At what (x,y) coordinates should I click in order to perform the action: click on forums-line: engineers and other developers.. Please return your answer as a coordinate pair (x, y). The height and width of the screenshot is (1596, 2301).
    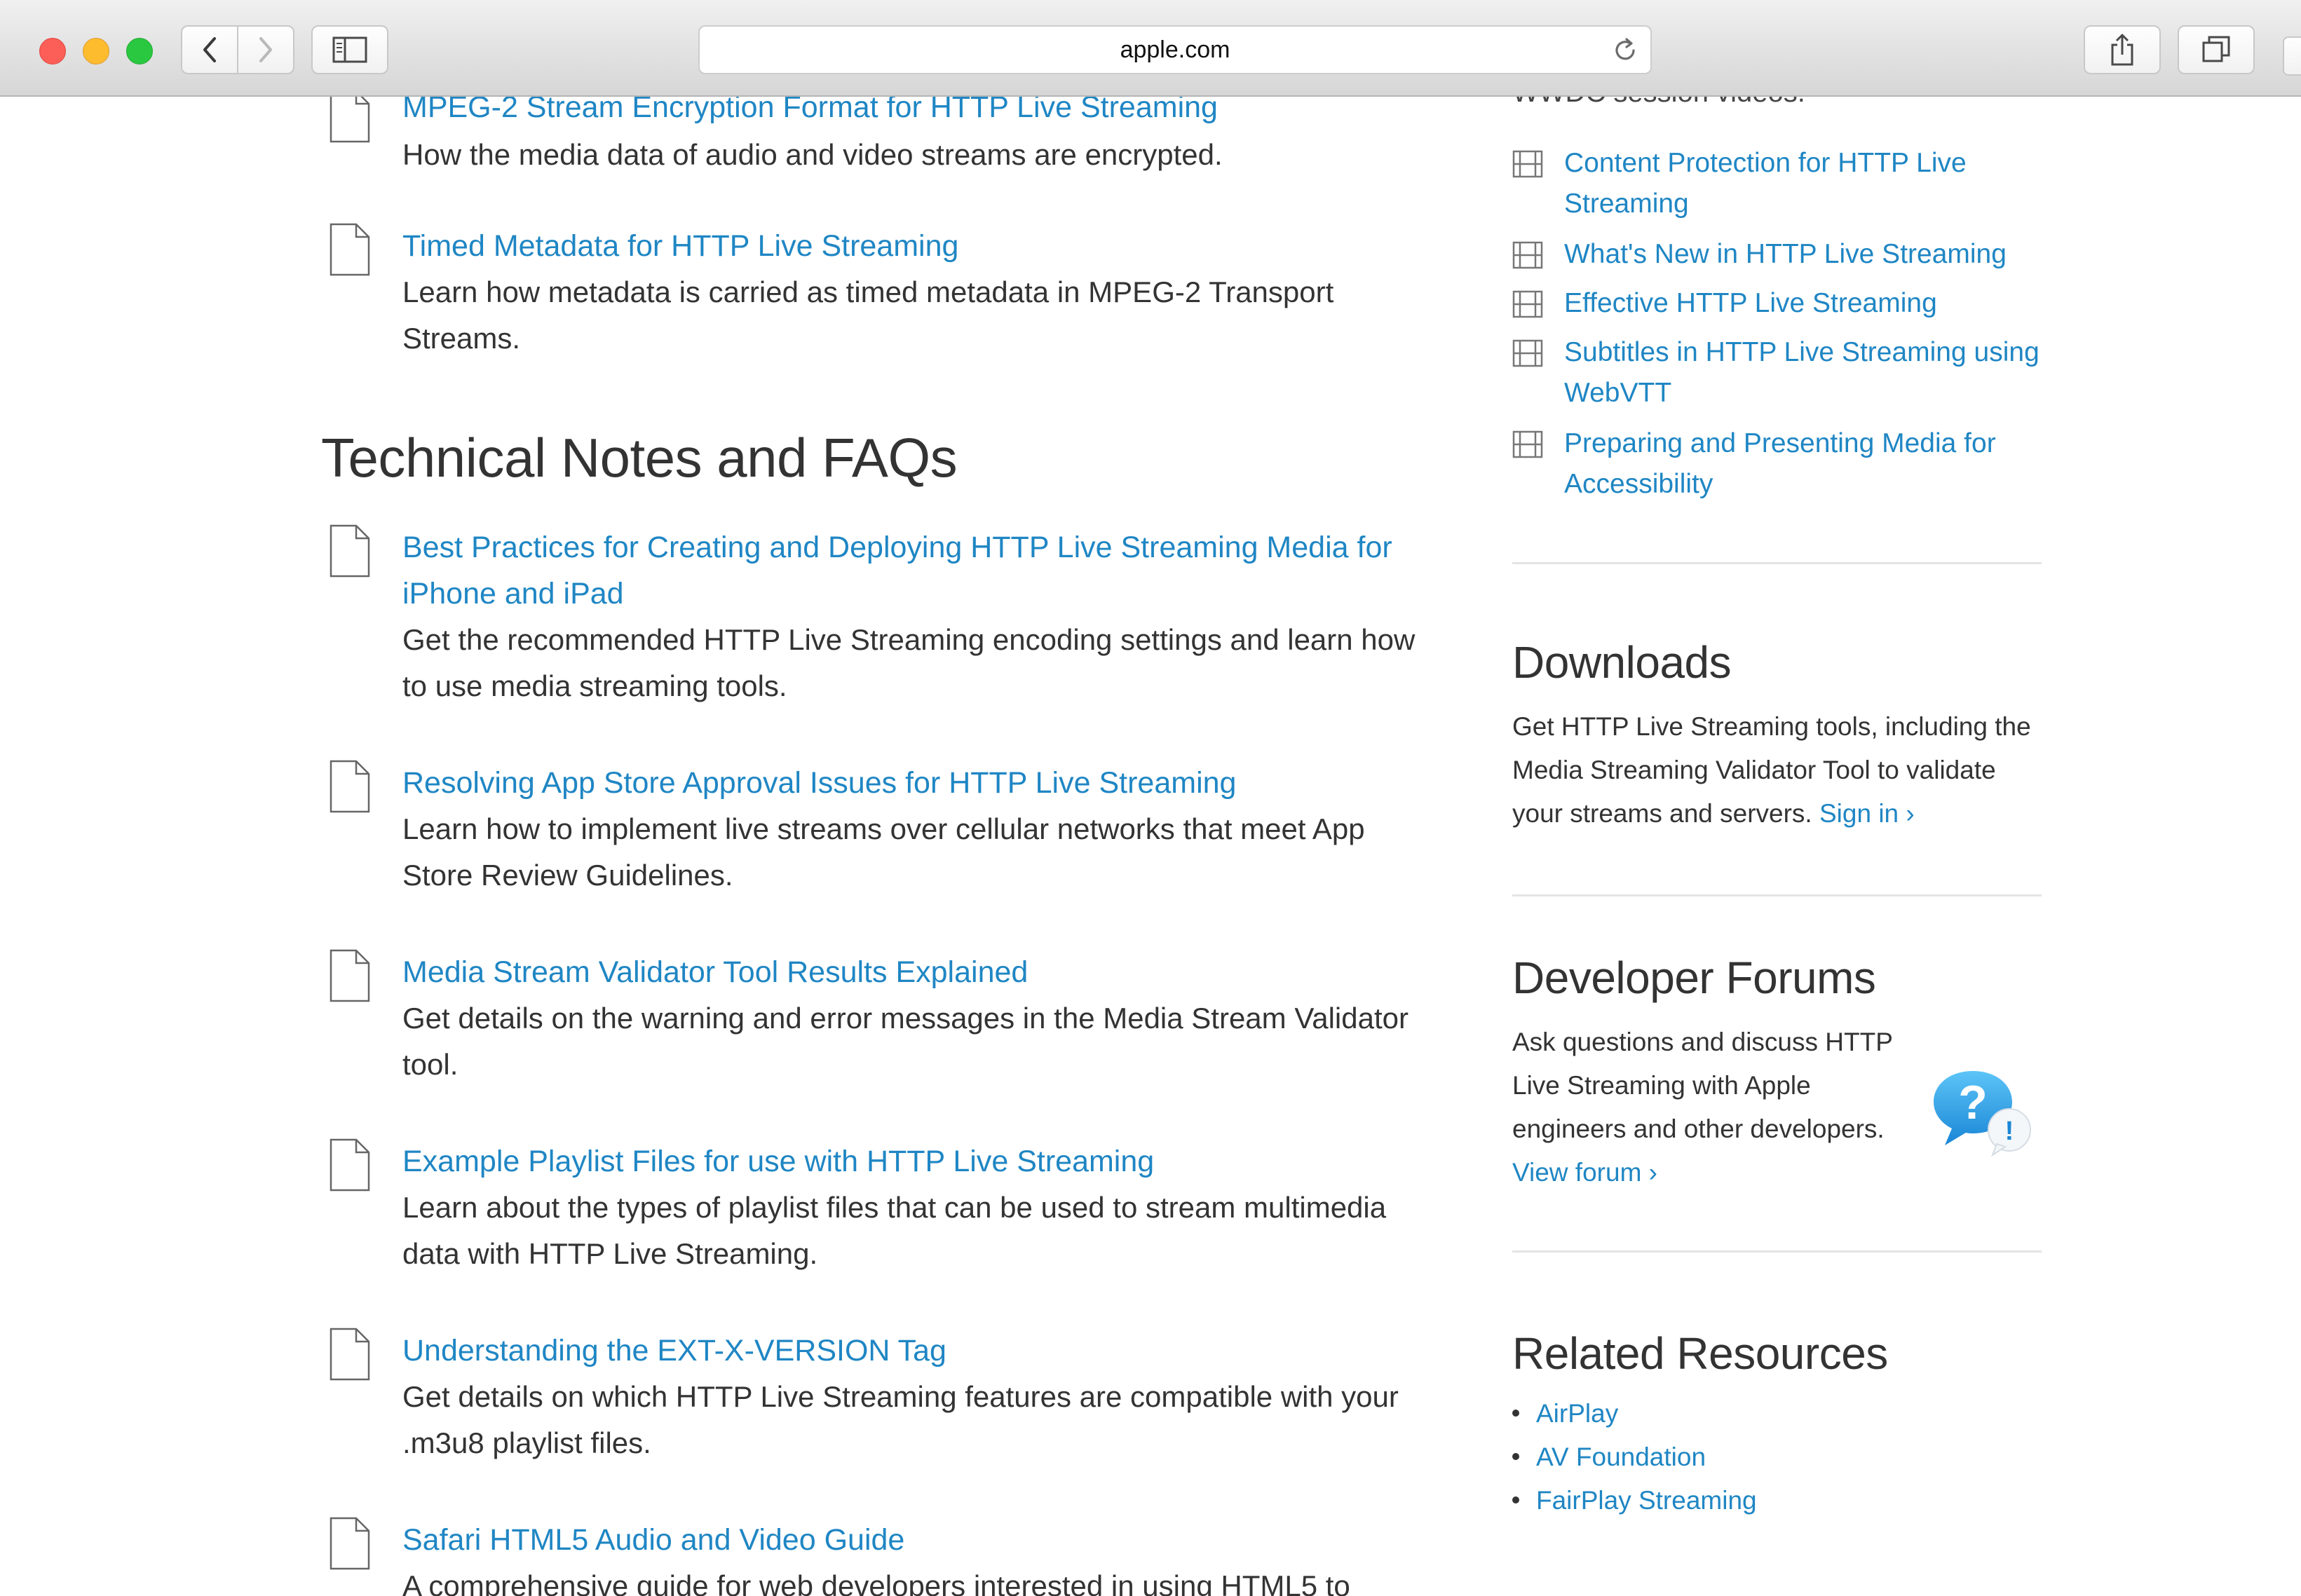
    Looking at the image, I should click on (1698, 1129).